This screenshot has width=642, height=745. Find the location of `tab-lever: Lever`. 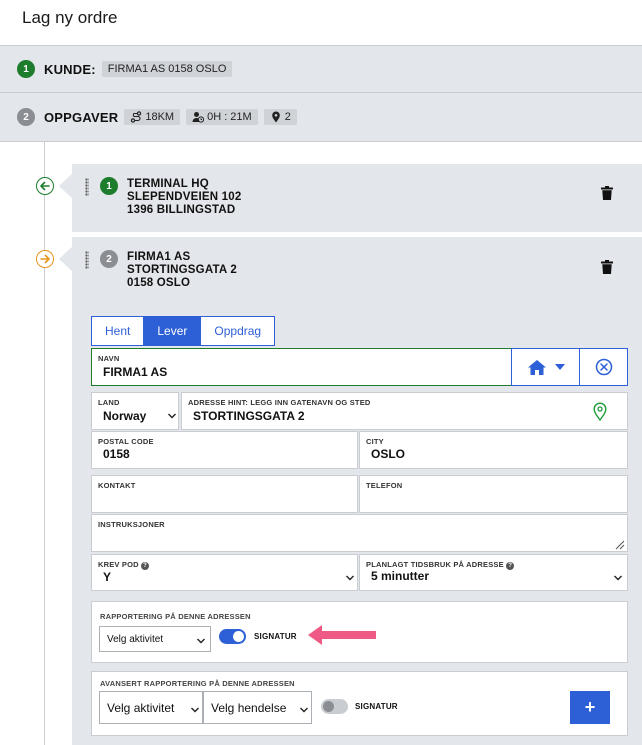

tab-lever: Lever is located at coordinates (173, 331).